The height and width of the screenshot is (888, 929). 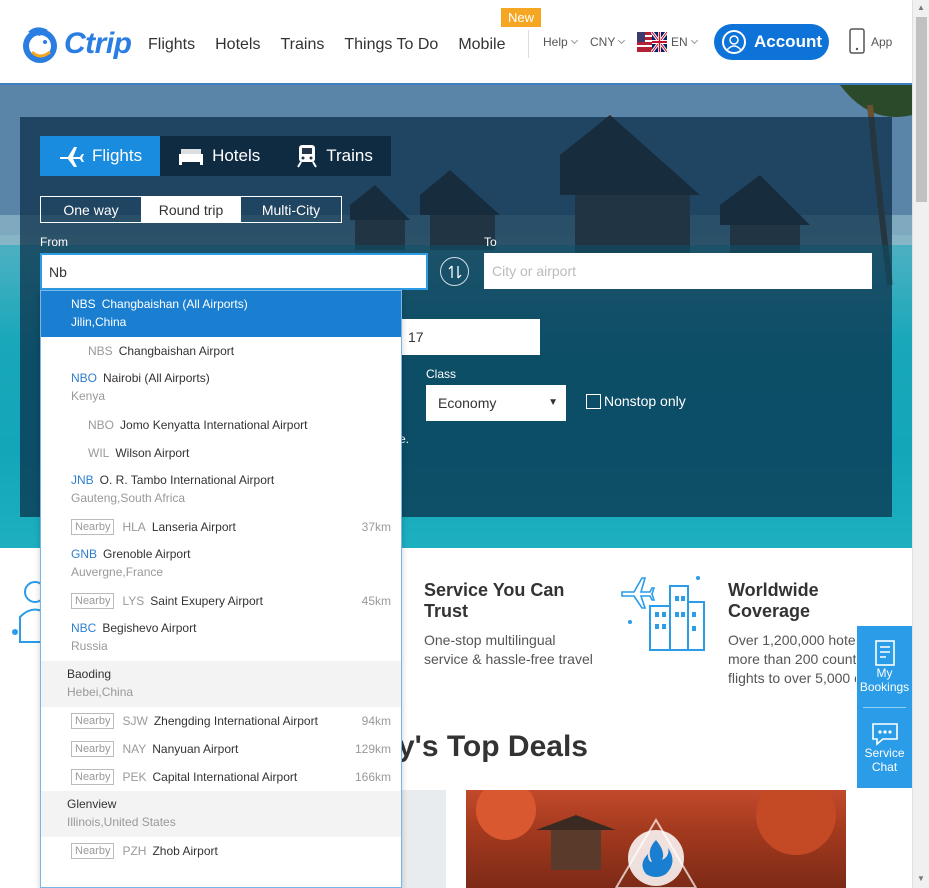 I want to click on suggestion-title: GNB Grenoble Airport, so click(x=236, y=554).